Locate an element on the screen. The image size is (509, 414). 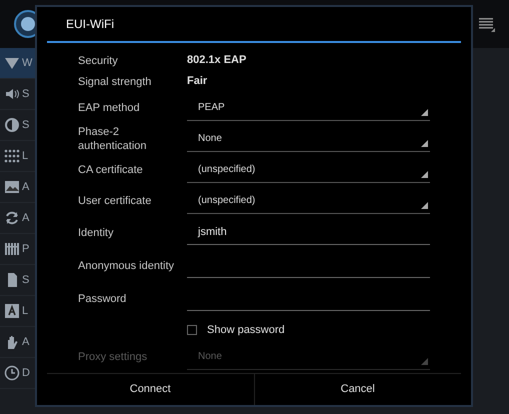
field-label: Identity is located at coordinates (96, 233).